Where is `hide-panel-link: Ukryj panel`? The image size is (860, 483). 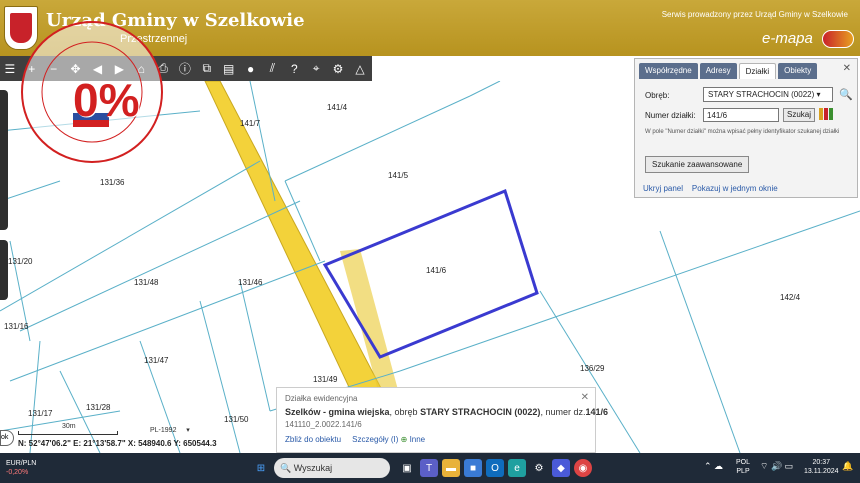 hide-panel-link: Ukryj panel is located at coordinates (663, 188).